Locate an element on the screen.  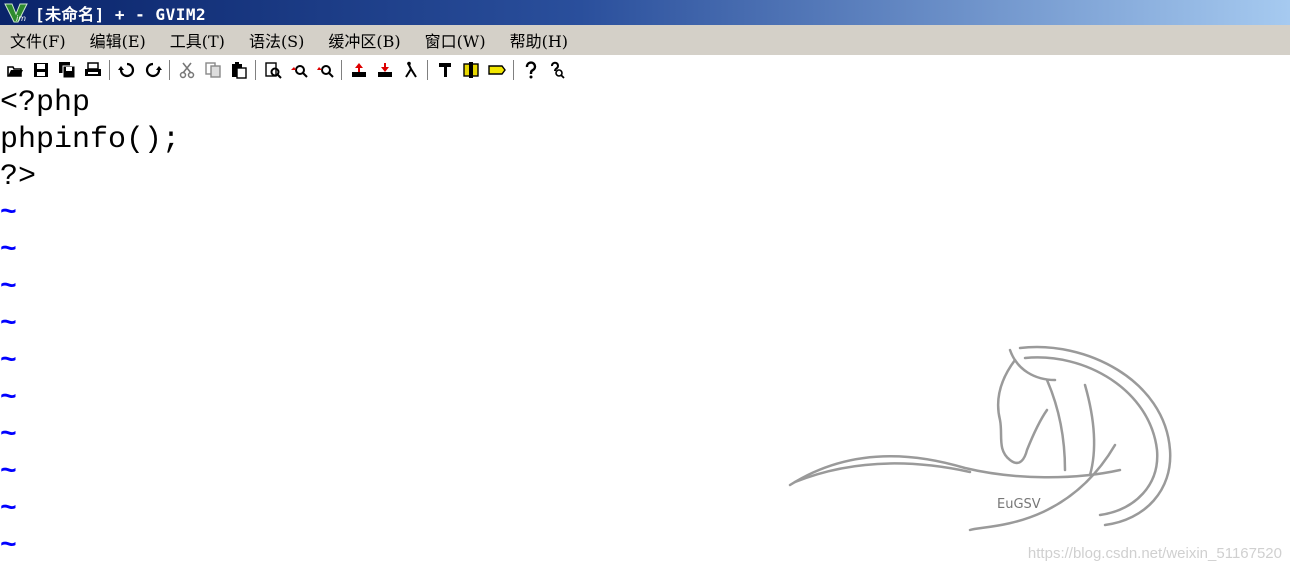
menu-help: 帮助(H) is located at coordinates (539, 40).